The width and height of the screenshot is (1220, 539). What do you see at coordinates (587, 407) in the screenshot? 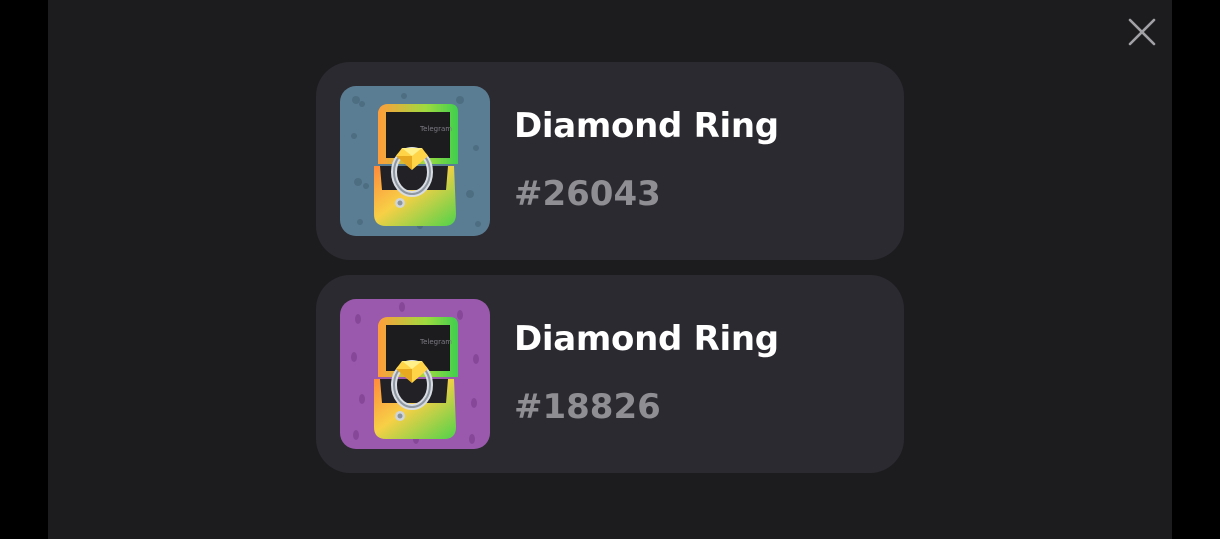
I see `gift-number: #18826` at bounding box center [587, 407].